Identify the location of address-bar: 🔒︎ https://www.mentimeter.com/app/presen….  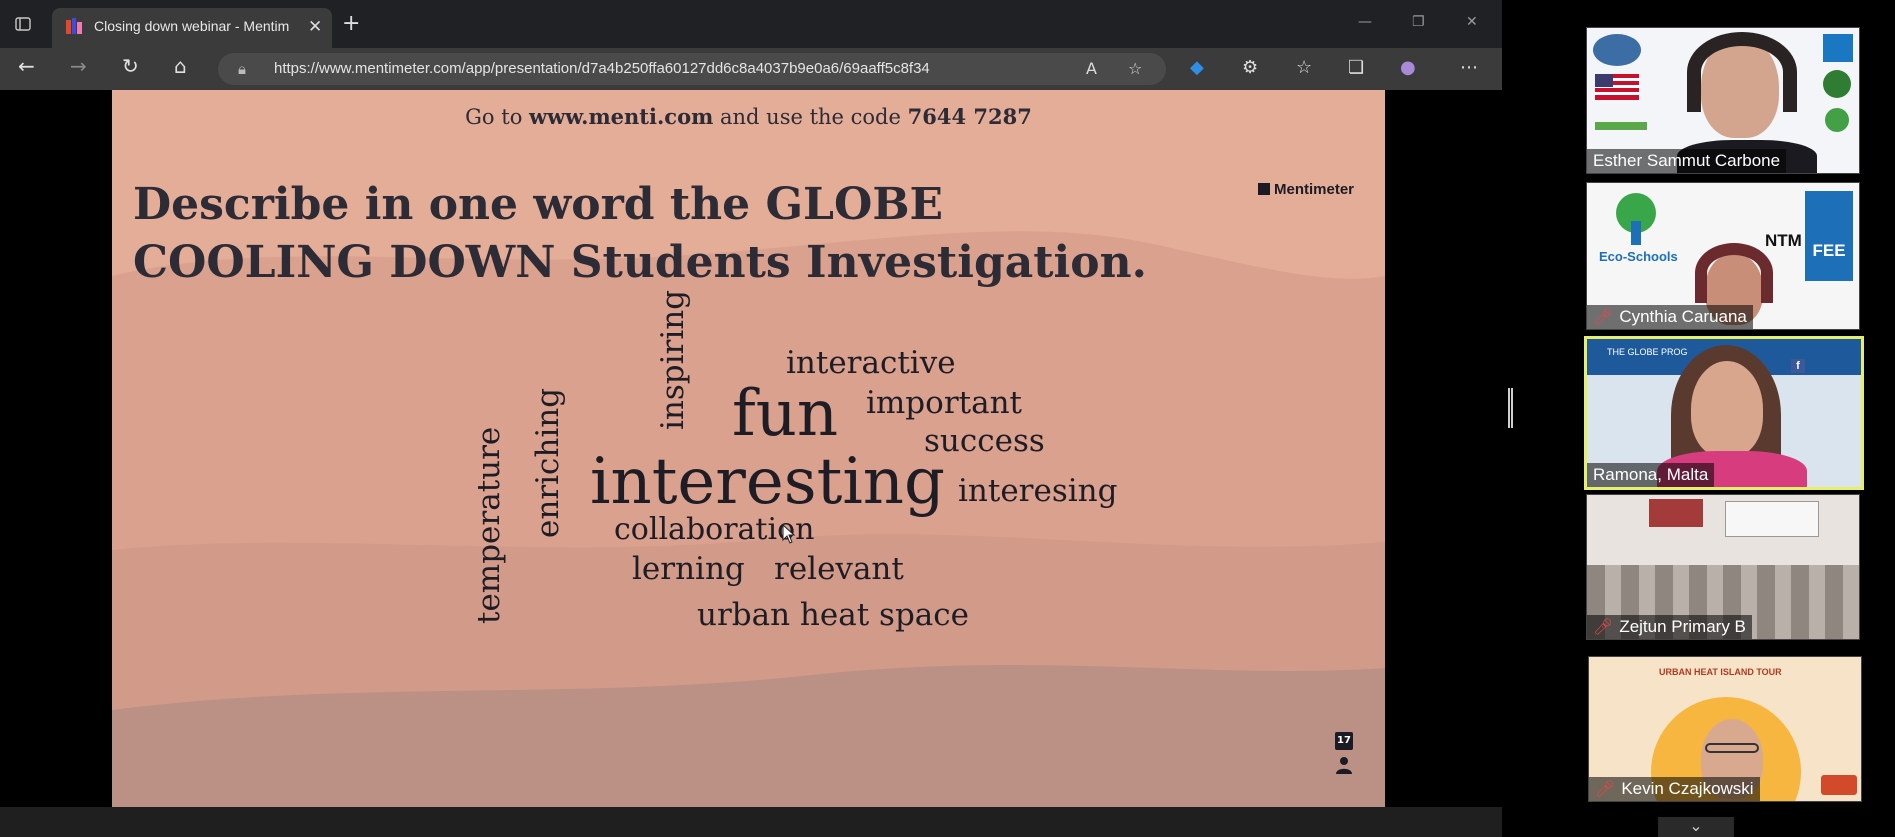
(692, 69).